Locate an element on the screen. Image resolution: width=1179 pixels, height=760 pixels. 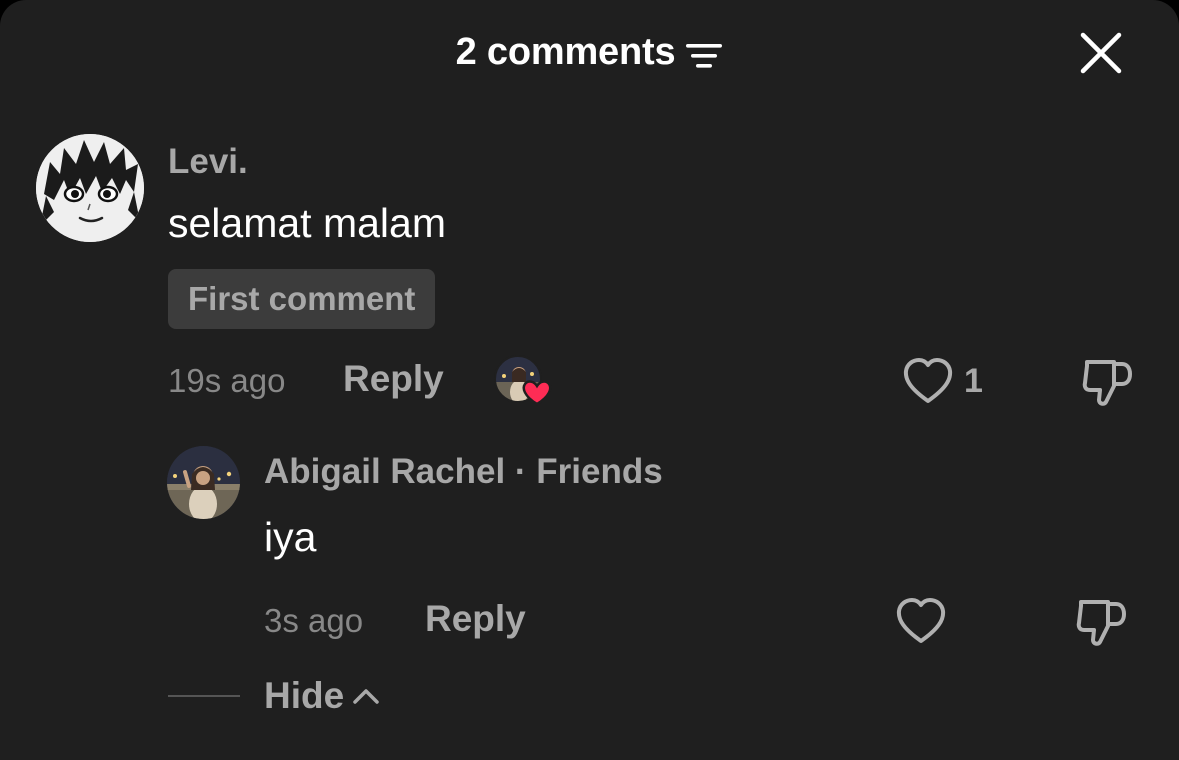
friends-label: Friends is located at coordinates (599, 471).